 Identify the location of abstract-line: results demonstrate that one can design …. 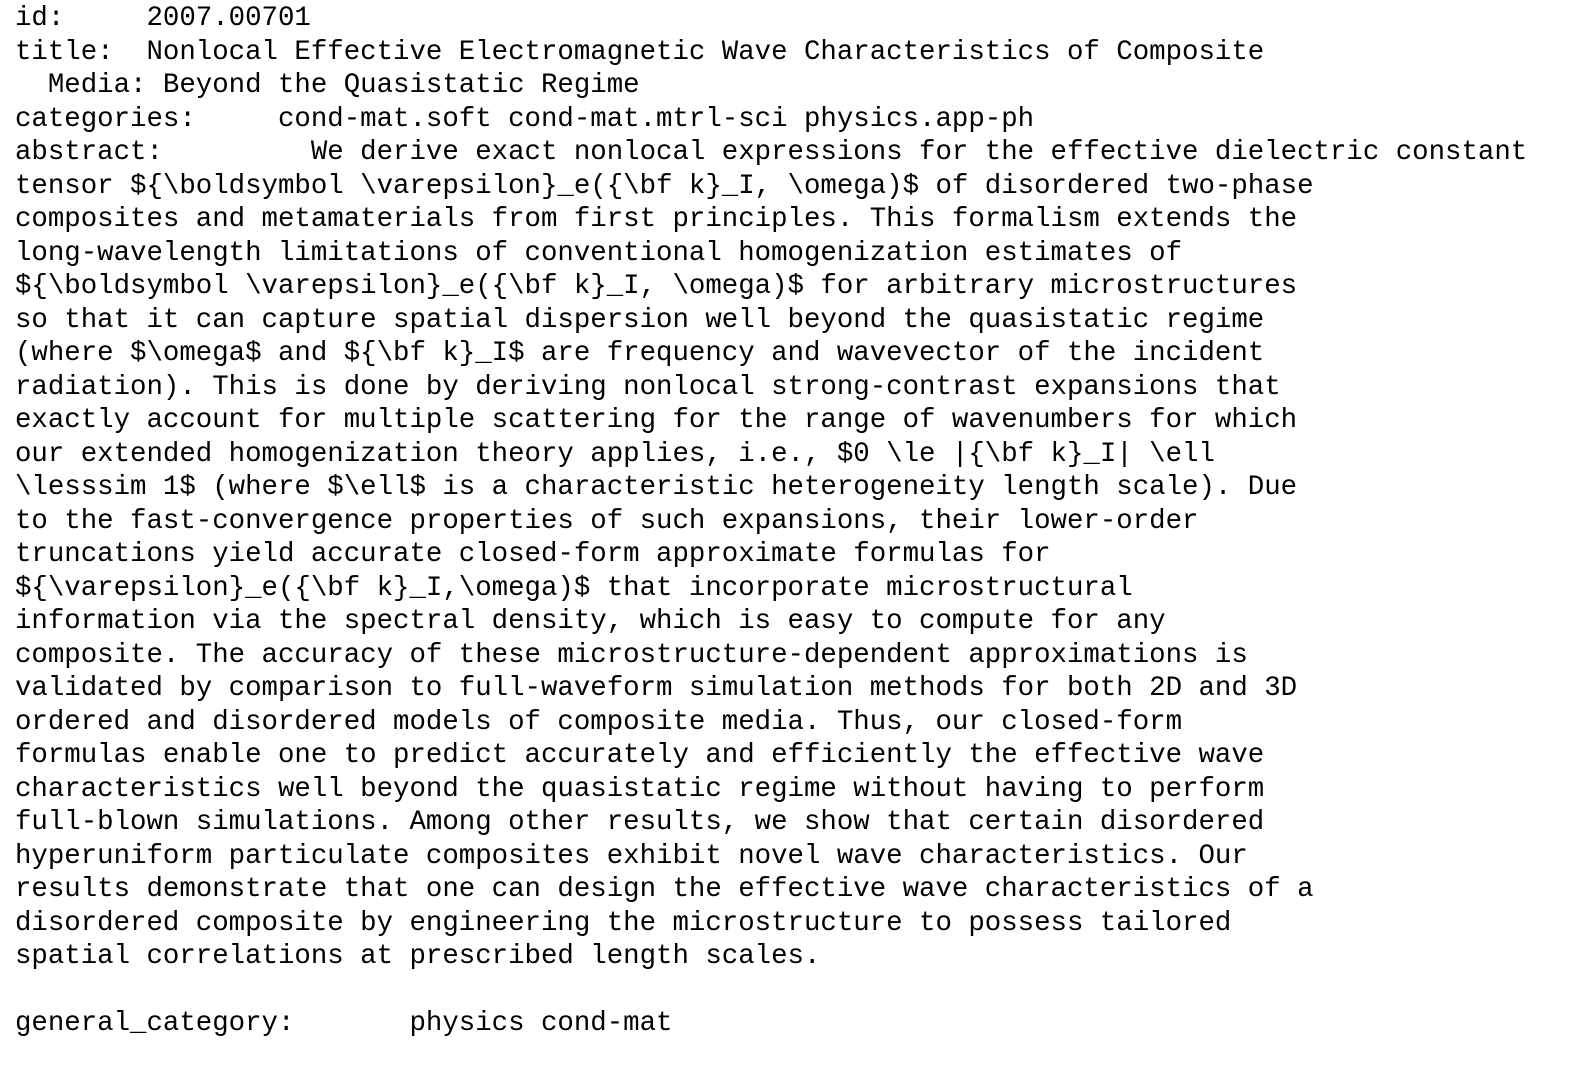
(664, 889).